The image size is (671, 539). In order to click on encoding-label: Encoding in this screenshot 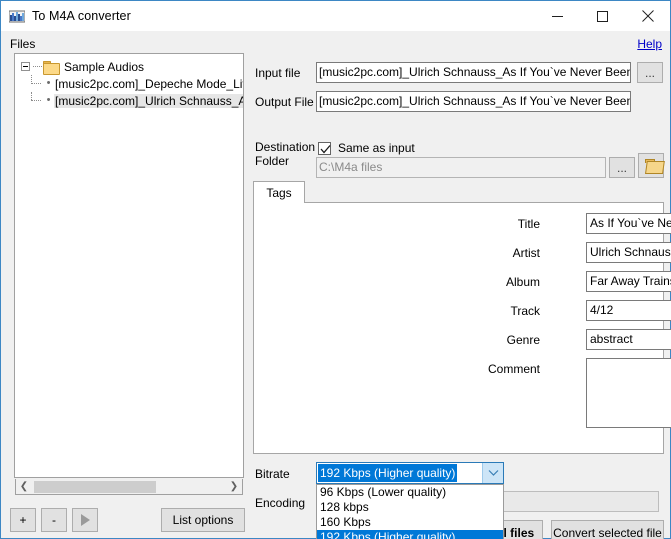, I will do `click(280, 503)`.